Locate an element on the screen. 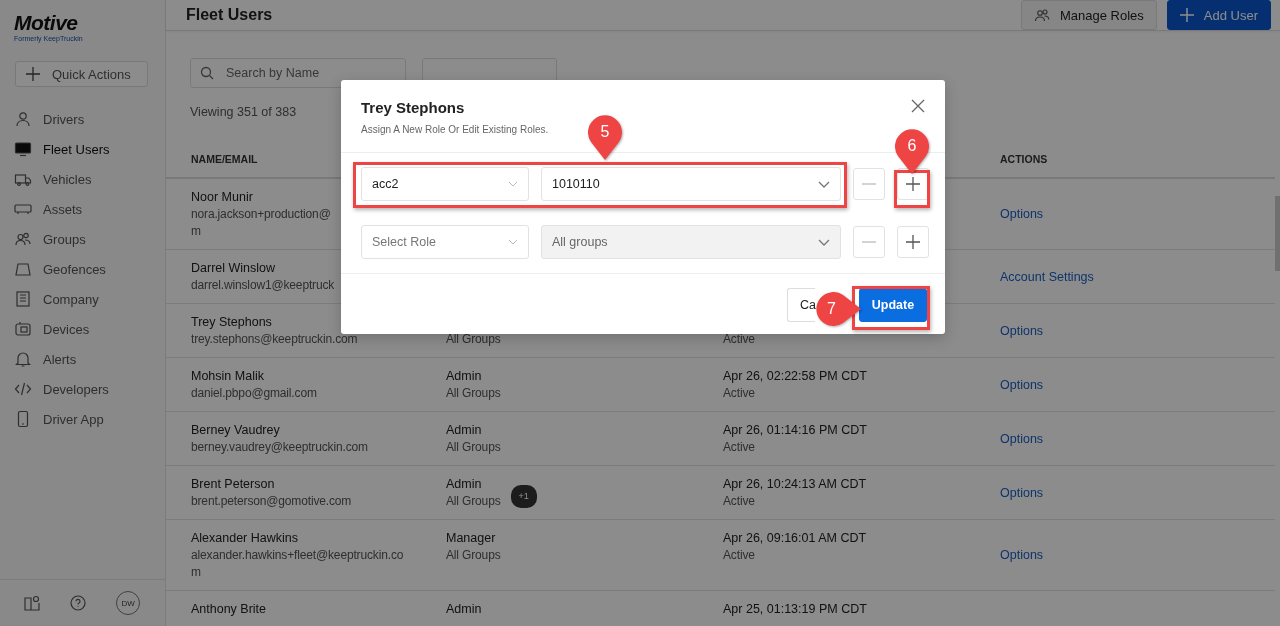 The height and width of the screenshot is (626, 1280). geofence-icon is located at coordinates (23, 269).